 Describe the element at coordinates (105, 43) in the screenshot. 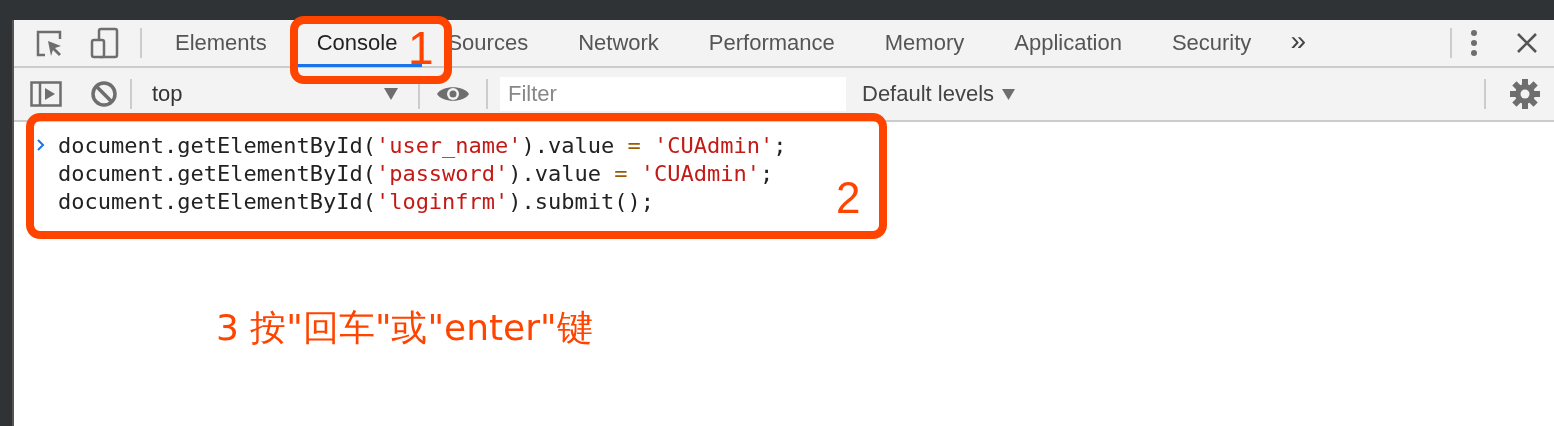

I see `device-toolbar-icon` at that location.